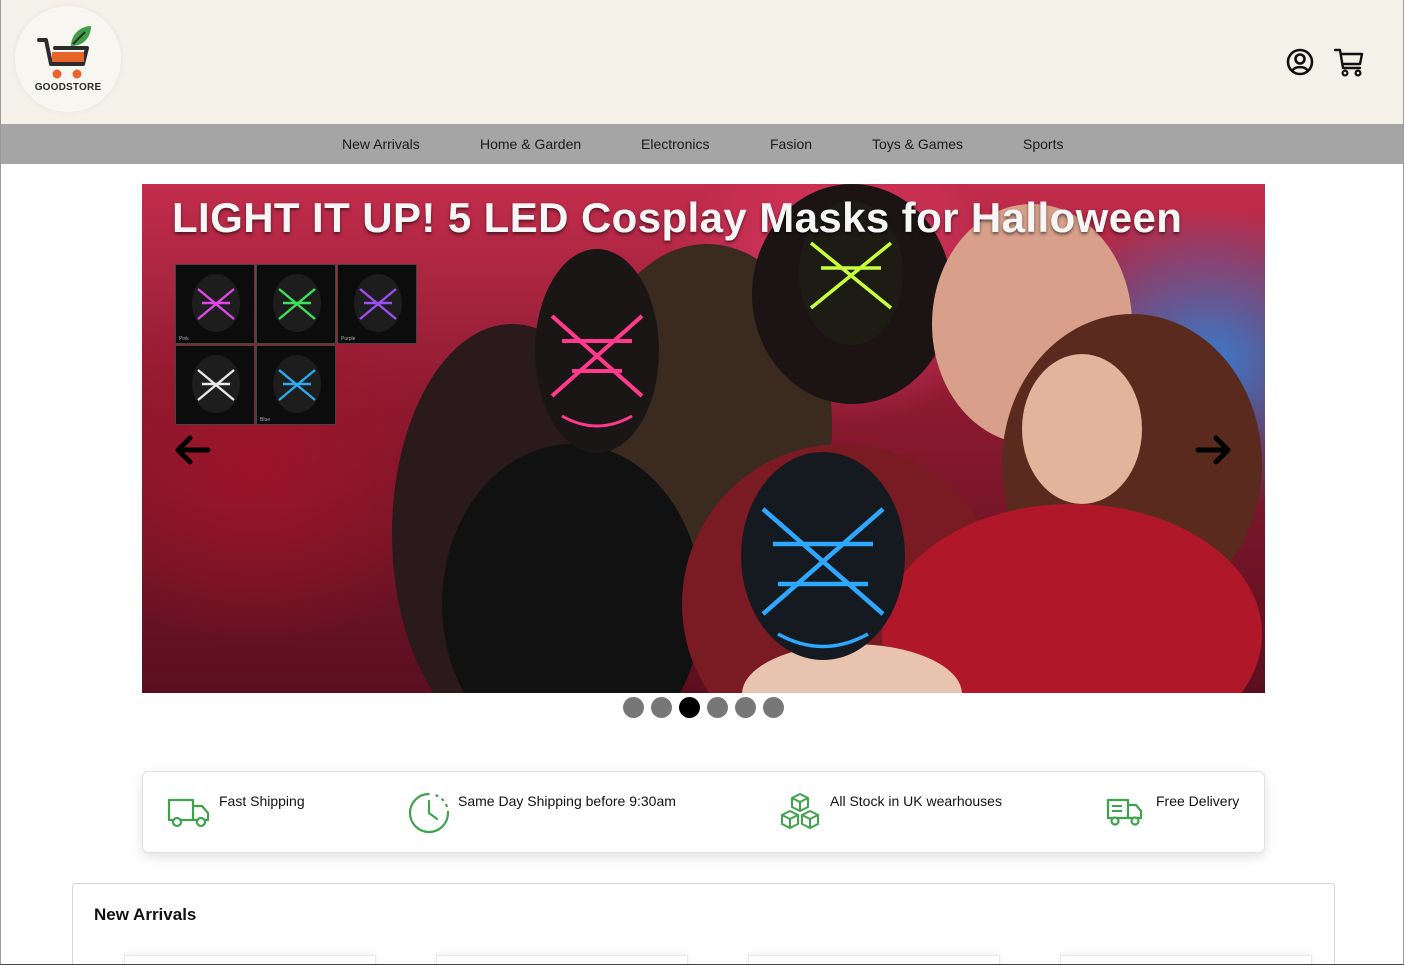  I want to click on user-circle-icon, so click(1300, 62).